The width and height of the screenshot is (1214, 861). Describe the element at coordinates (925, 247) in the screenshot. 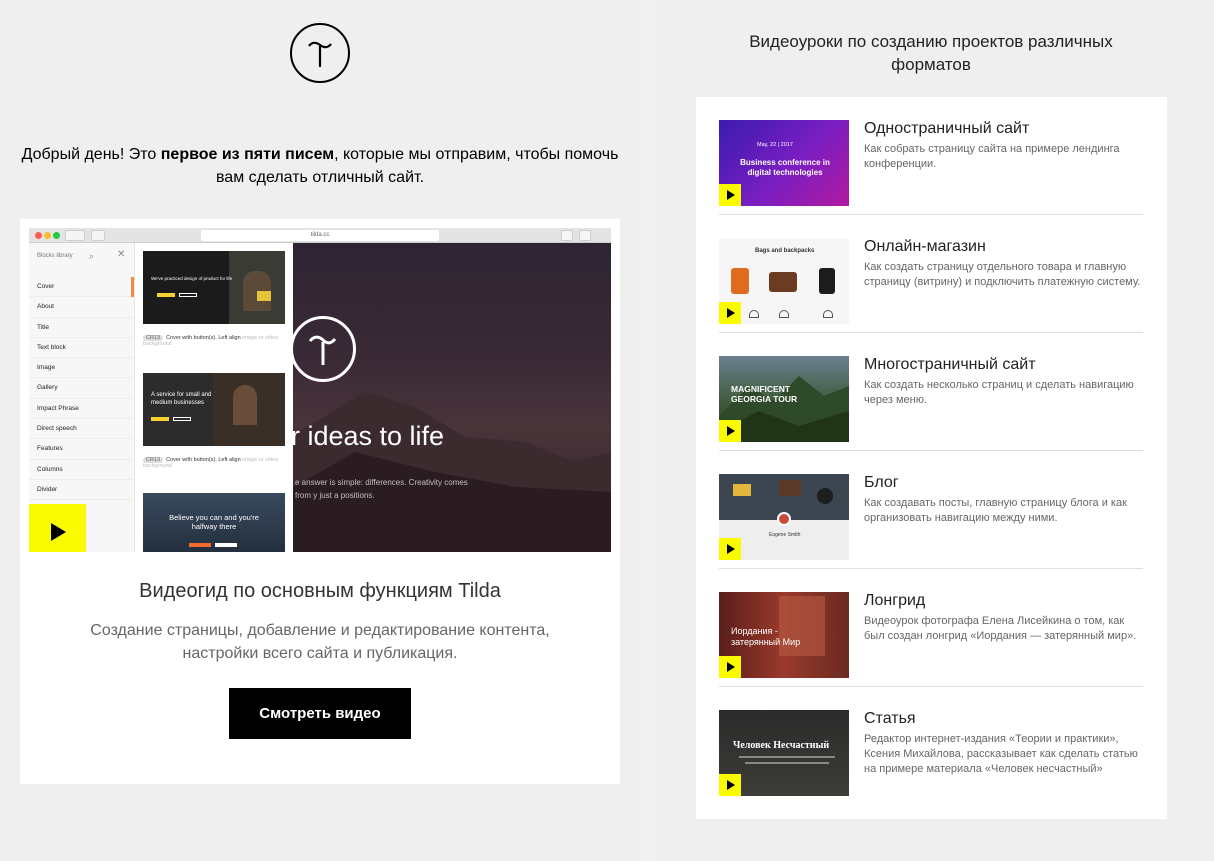

I see `item-title: Онлайн-магазин` at that location.